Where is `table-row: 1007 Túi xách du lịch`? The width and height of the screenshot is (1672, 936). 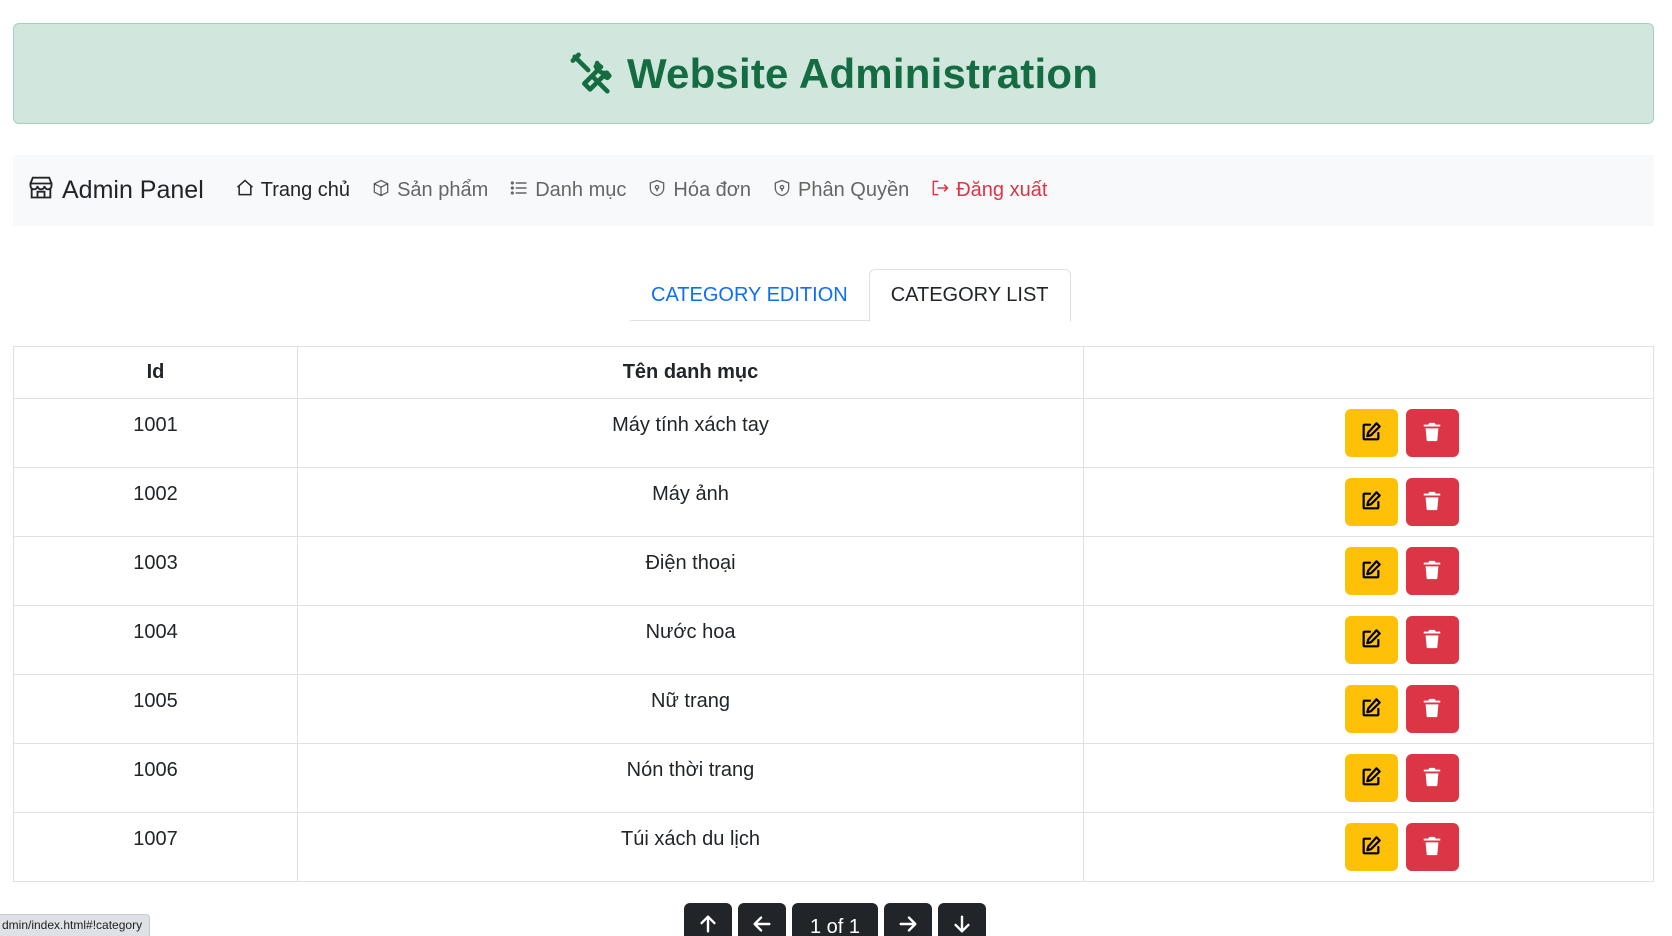
table-row: 1007 Túi xách du lịch is located at coordinates (833, 847).